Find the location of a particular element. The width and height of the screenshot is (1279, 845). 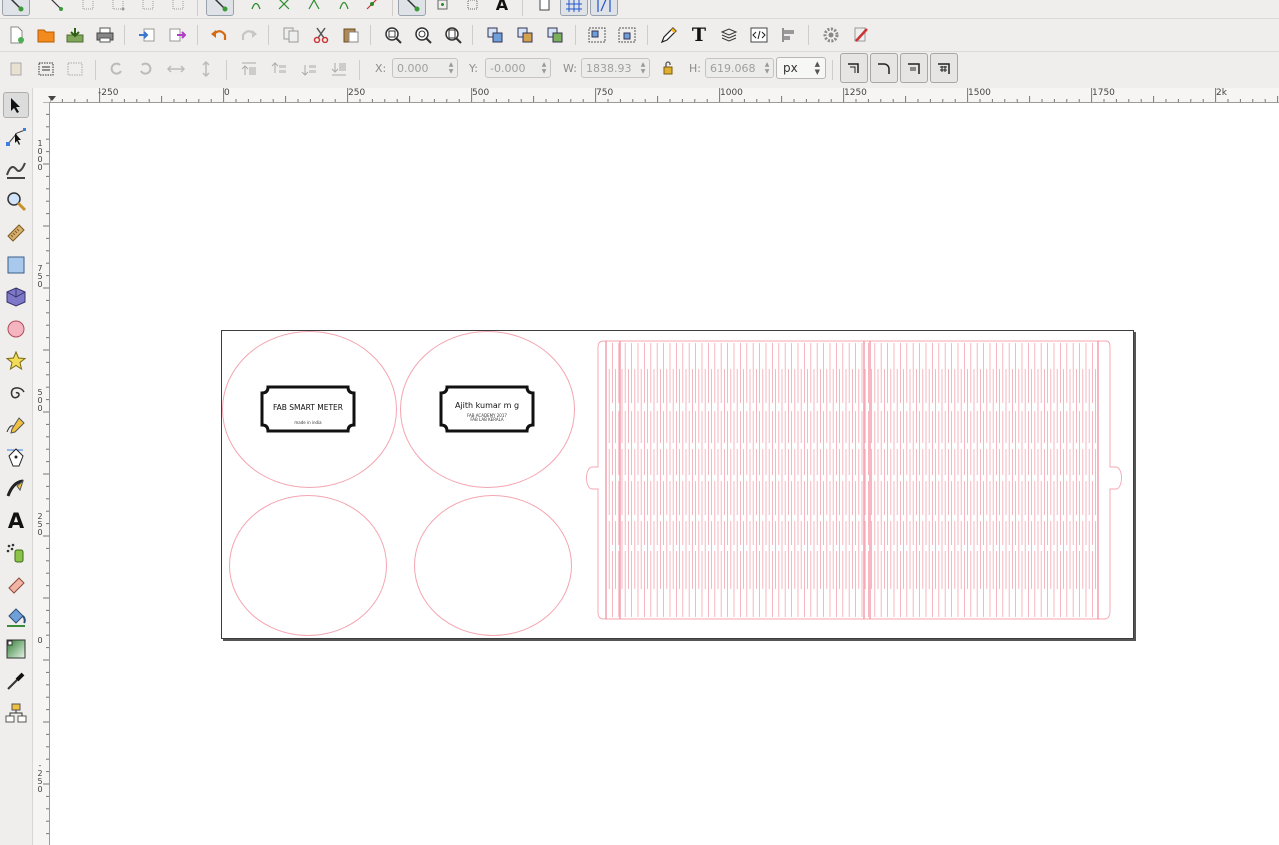

raise-to-top-icon is located at coordinates (249, 69).